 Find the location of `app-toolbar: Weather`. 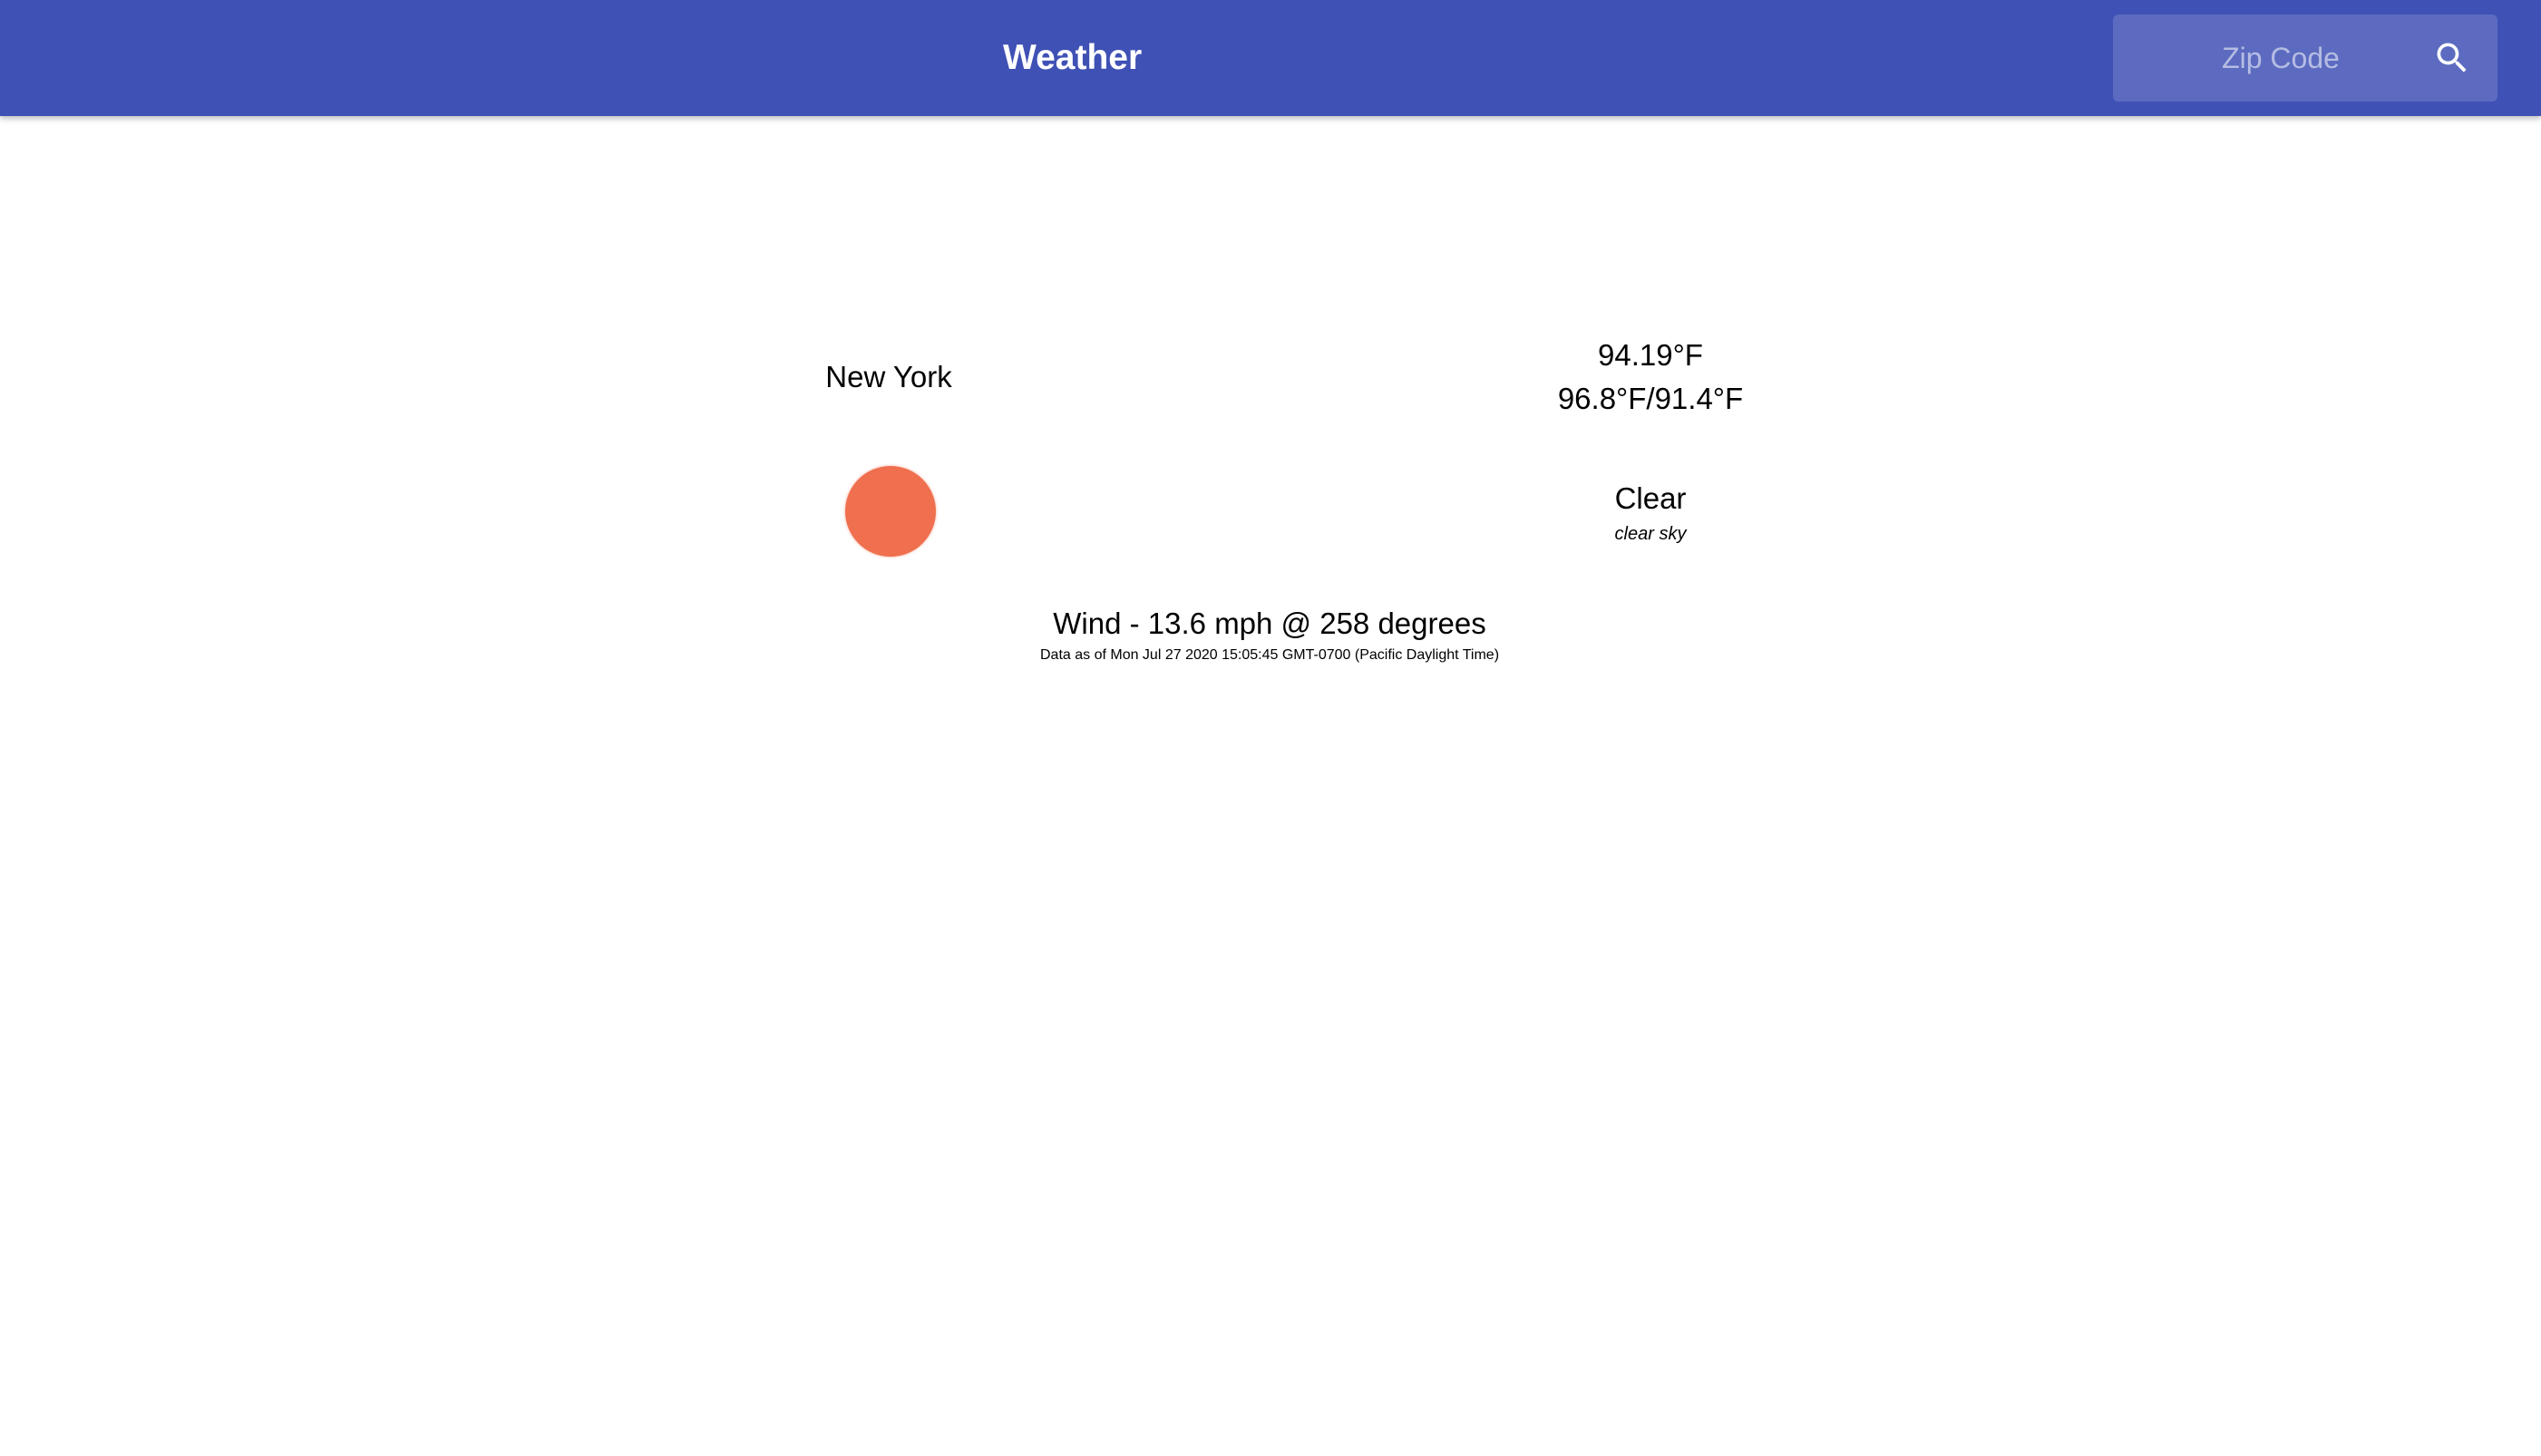

app-toolbar: Weather is located at coordinates (1270, 58).